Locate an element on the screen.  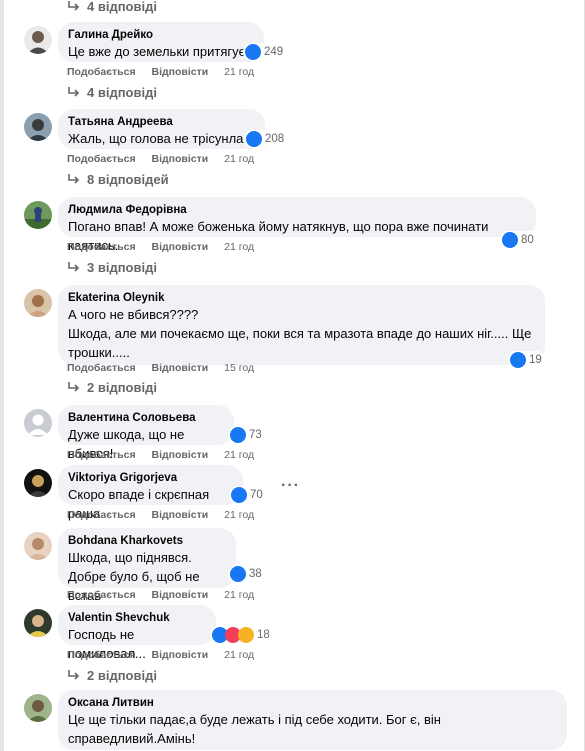
view-replies-link: 3 відповіді is located at coordinates (112, 267).